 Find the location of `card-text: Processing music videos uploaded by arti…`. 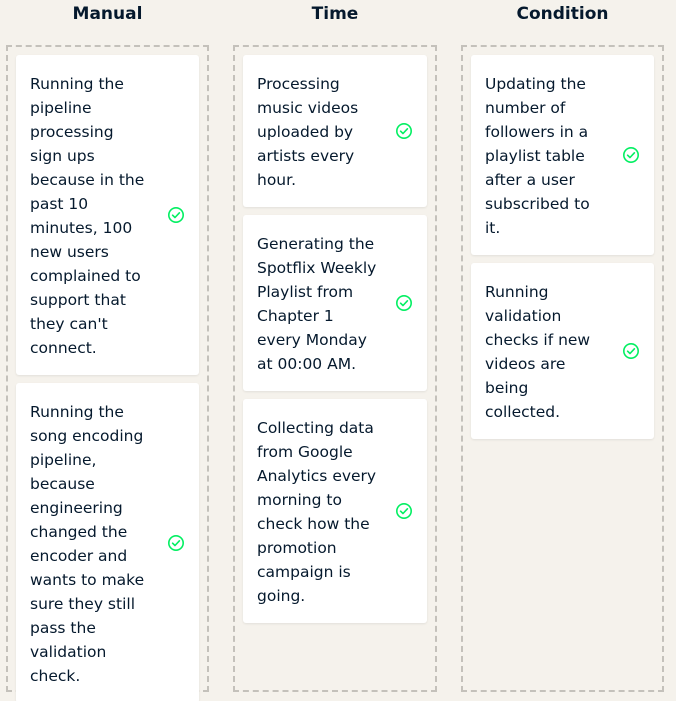

card-text: Processing music videos uploaded by arti… is located at coordinates (308, 132).